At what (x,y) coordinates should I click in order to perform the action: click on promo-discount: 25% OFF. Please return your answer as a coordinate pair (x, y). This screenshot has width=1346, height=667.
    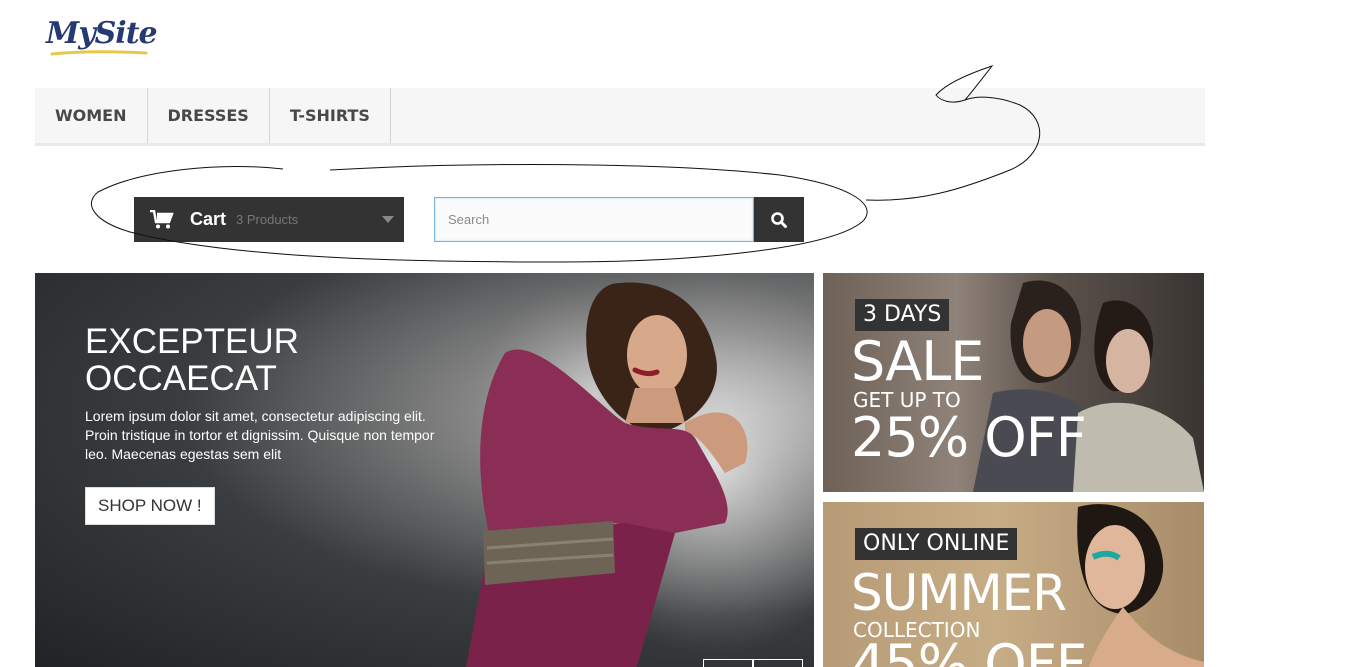
    Looking at the image, I should click on (969, 437).